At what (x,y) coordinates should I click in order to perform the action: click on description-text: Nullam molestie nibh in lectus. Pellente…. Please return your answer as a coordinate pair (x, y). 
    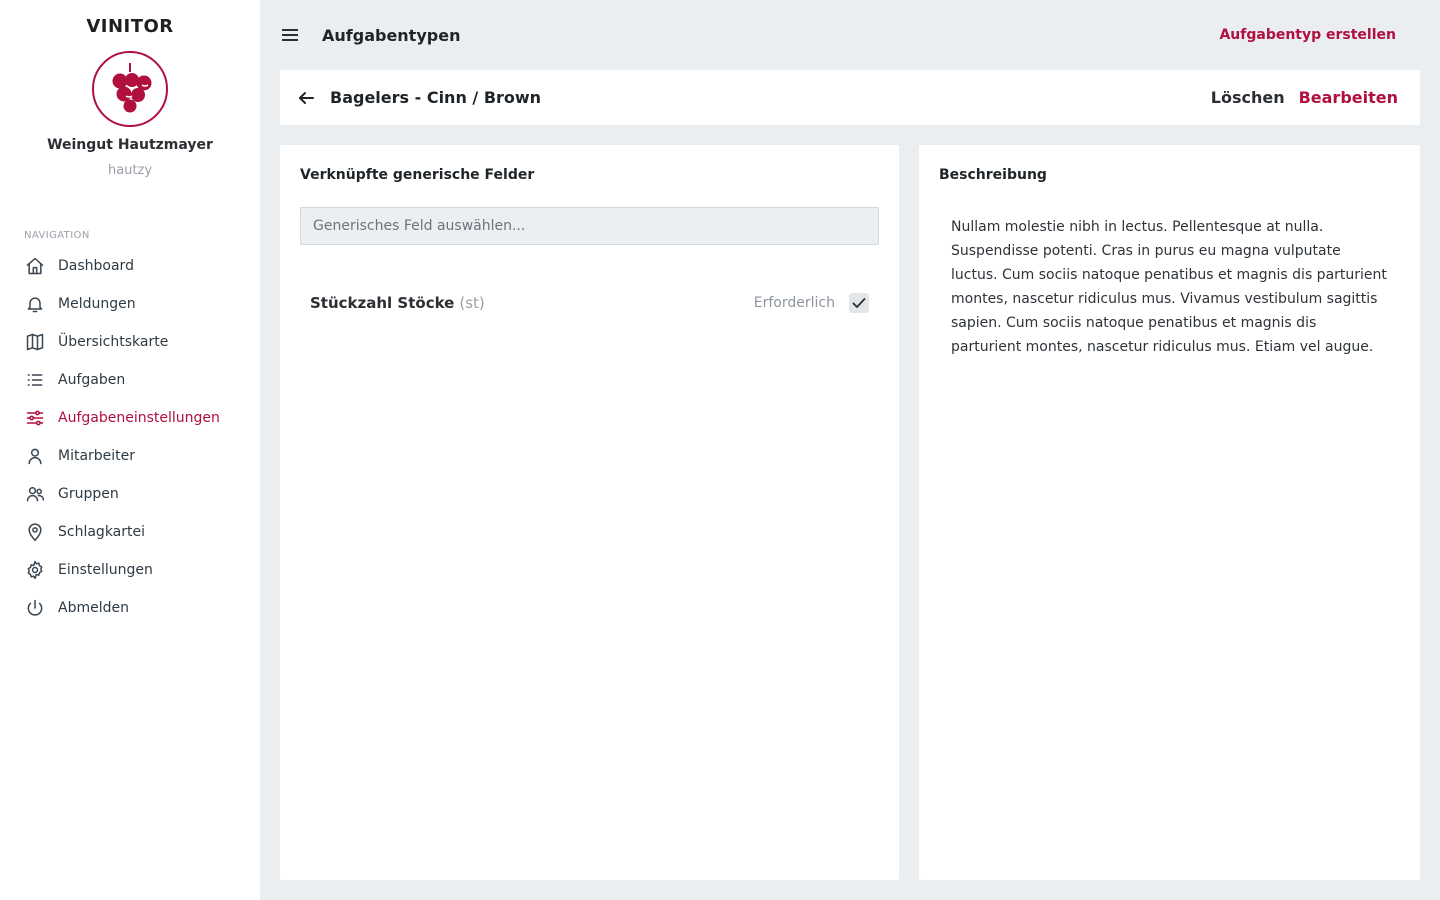
    Looking at the image, I should click on (1169, 287).